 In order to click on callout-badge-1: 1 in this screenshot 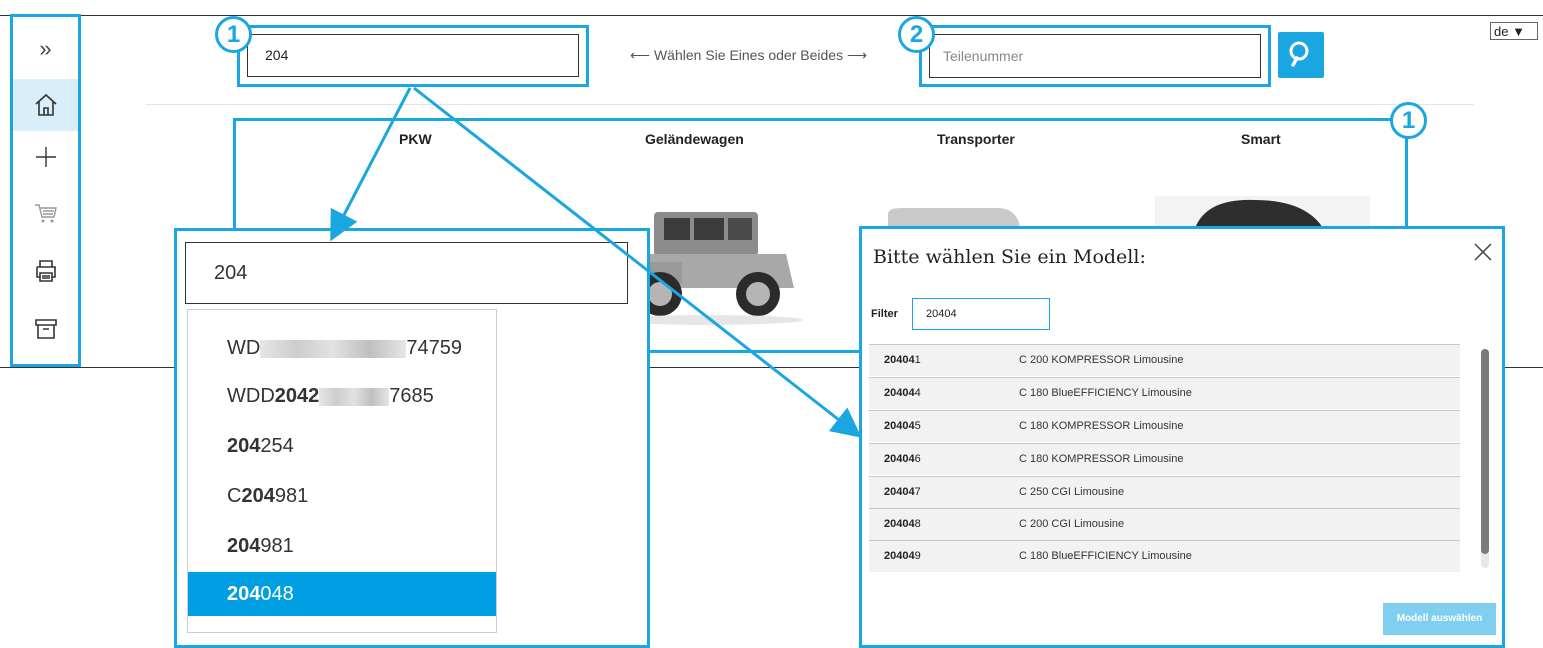, I will do `click(233, 34)`.